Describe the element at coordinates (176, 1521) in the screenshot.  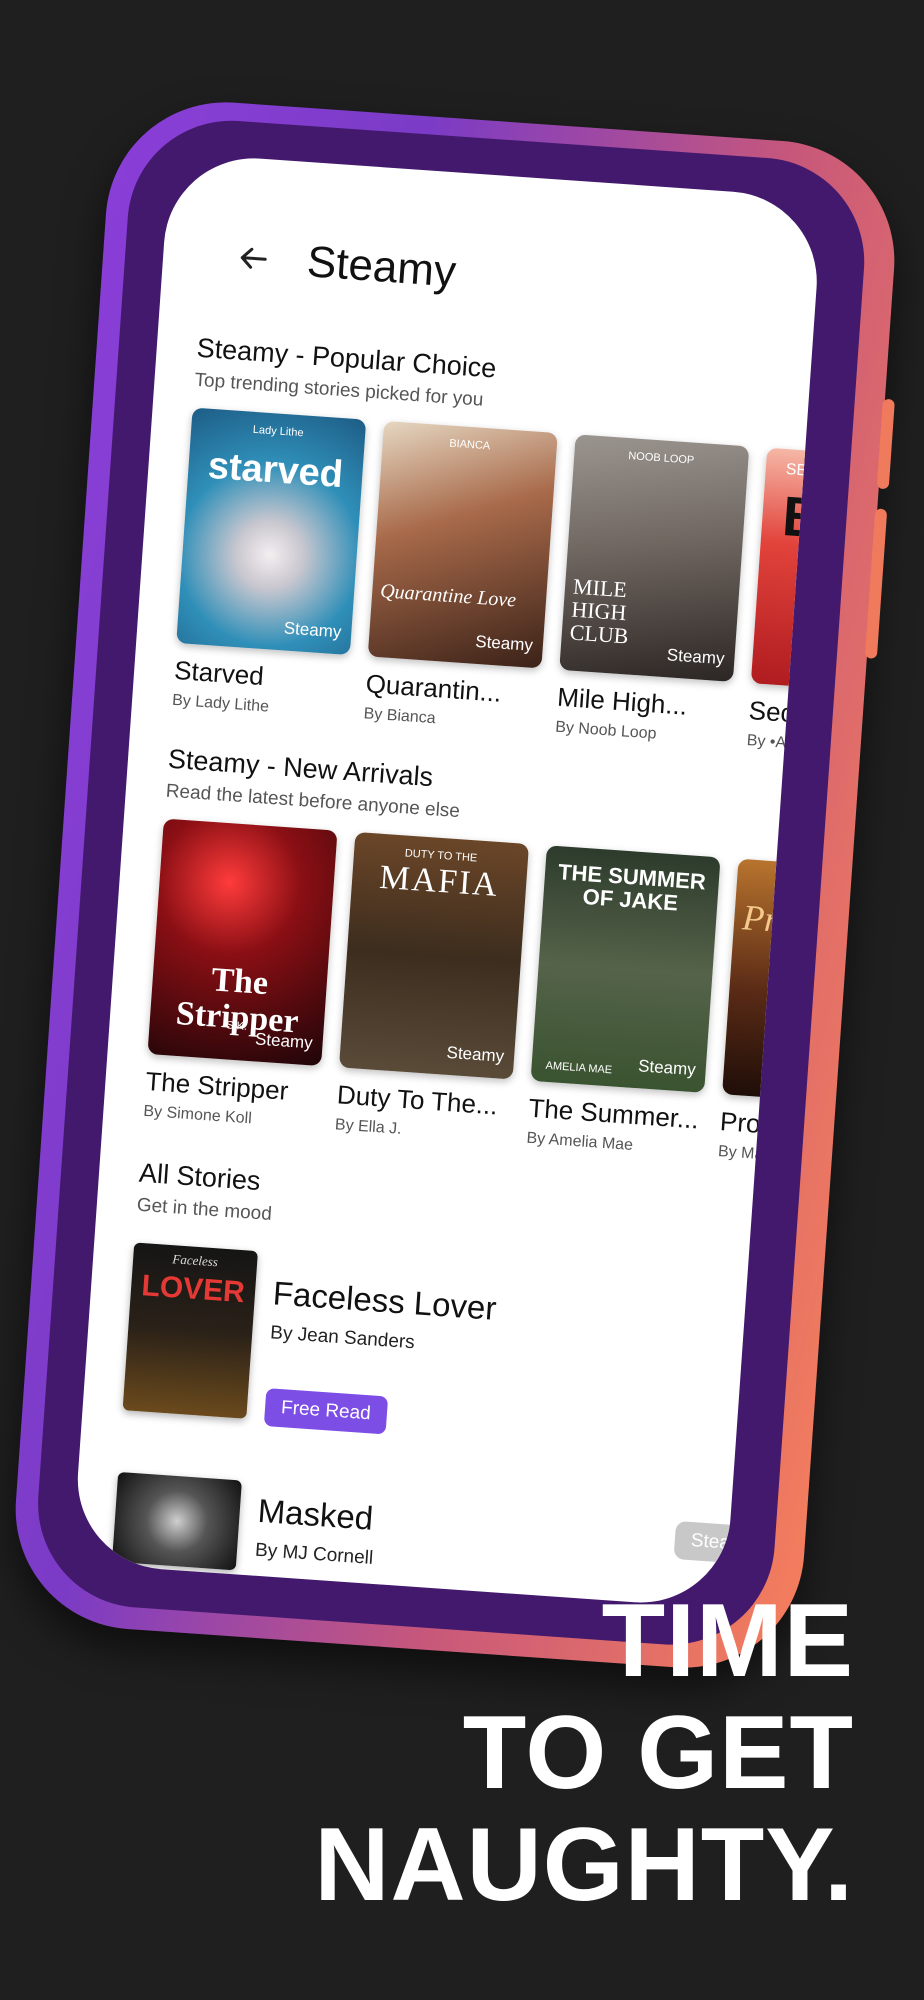
I see `story-cover` at that location.